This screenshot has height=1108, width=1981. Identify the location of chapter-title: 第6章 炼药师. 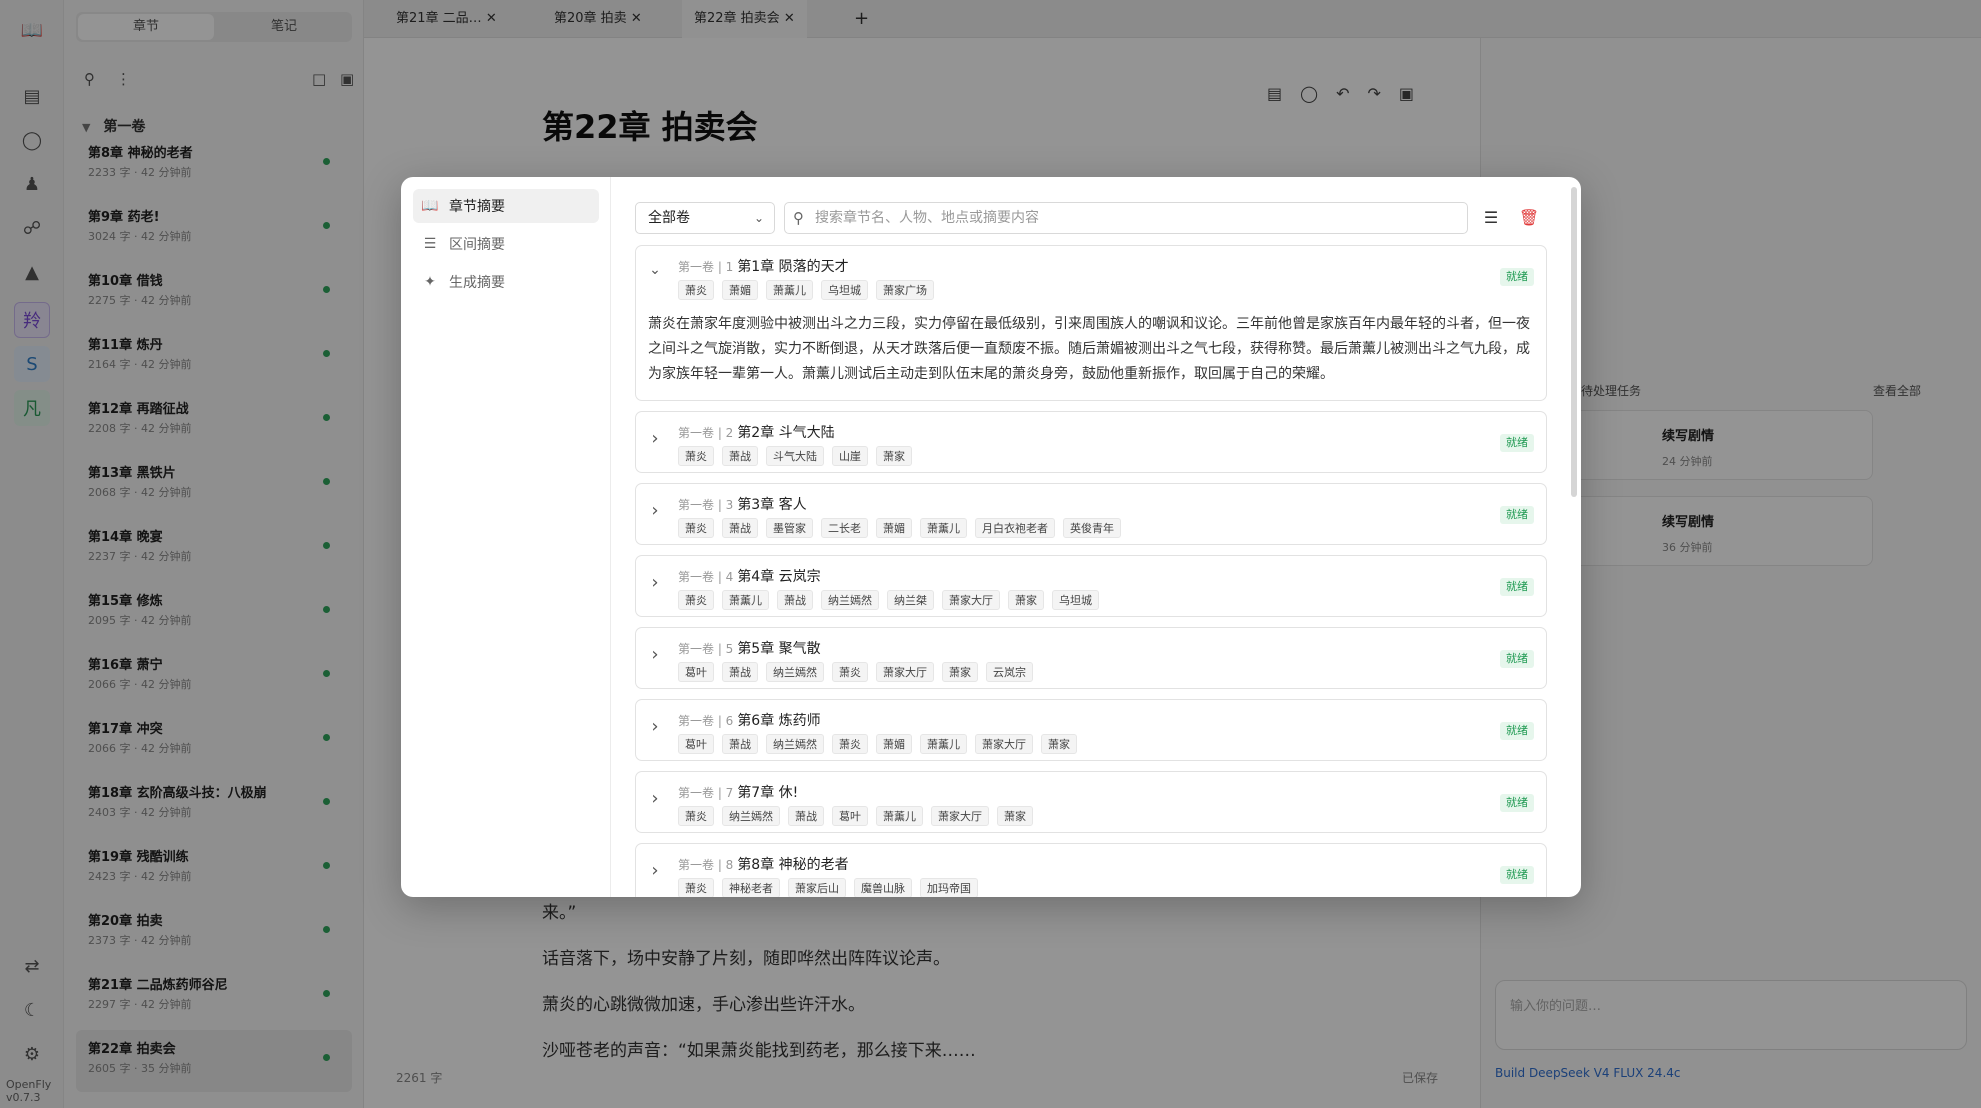
(779, 721).